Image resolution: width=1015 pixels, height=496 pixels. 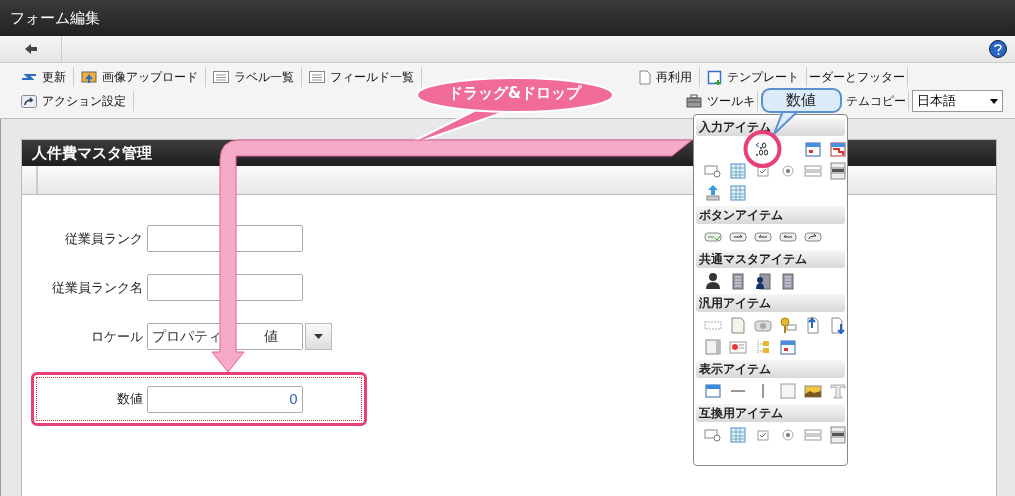 I want to click on callout-text: 数値, so click(x=801, y=100).